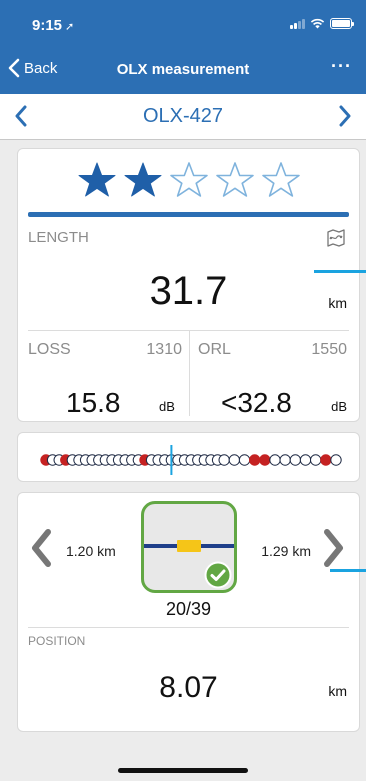 The height and width of the screenshot is (781, 366). Describe the element at coordinates (286, 551) in the screenshot. I see `next-event-distance: 1.29 km` at that location.